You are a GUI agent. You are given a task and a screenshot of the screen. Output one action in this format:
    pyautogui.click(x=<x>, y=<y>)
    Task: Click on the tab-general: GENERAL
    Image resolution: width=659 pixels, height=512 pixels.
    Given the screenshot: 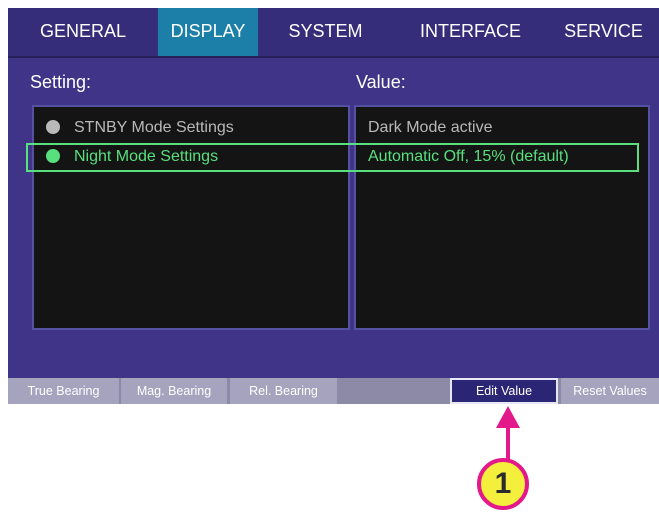 What is the action you would take?
    pyautogui.click(x=83, y=32)
    